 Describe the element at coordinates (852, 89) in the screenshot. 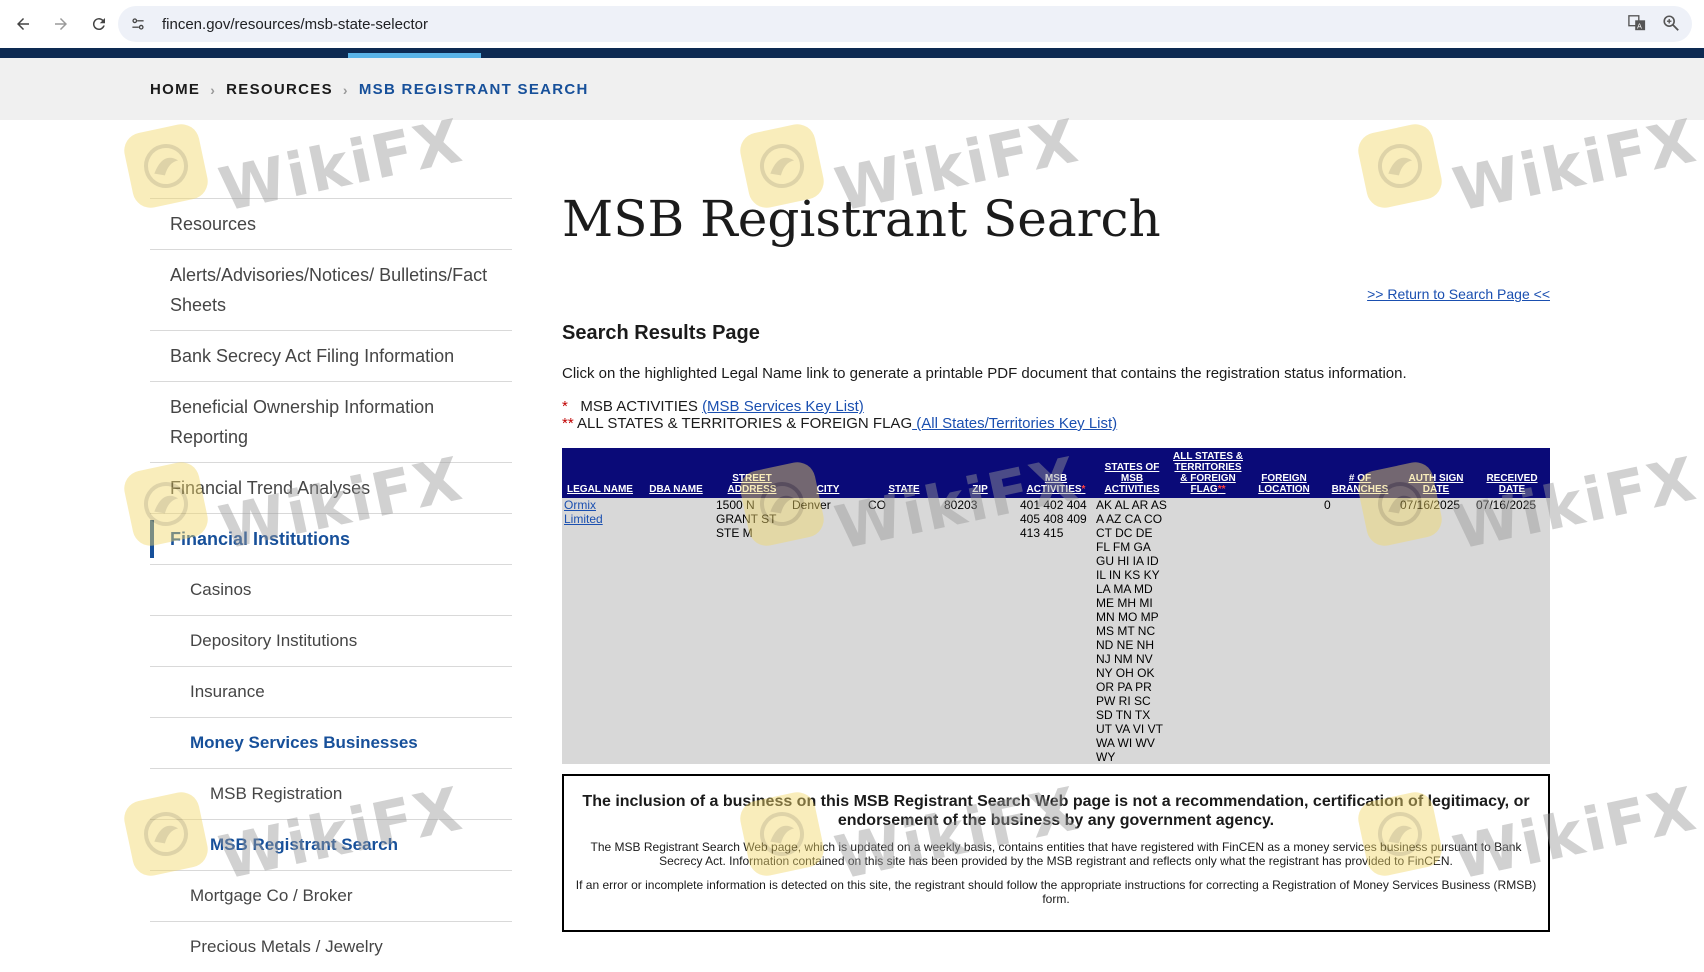

I see `breadcrumb-bar: HOME › RESOURCES › MSB REGISTRANT SEARCH` at that location.